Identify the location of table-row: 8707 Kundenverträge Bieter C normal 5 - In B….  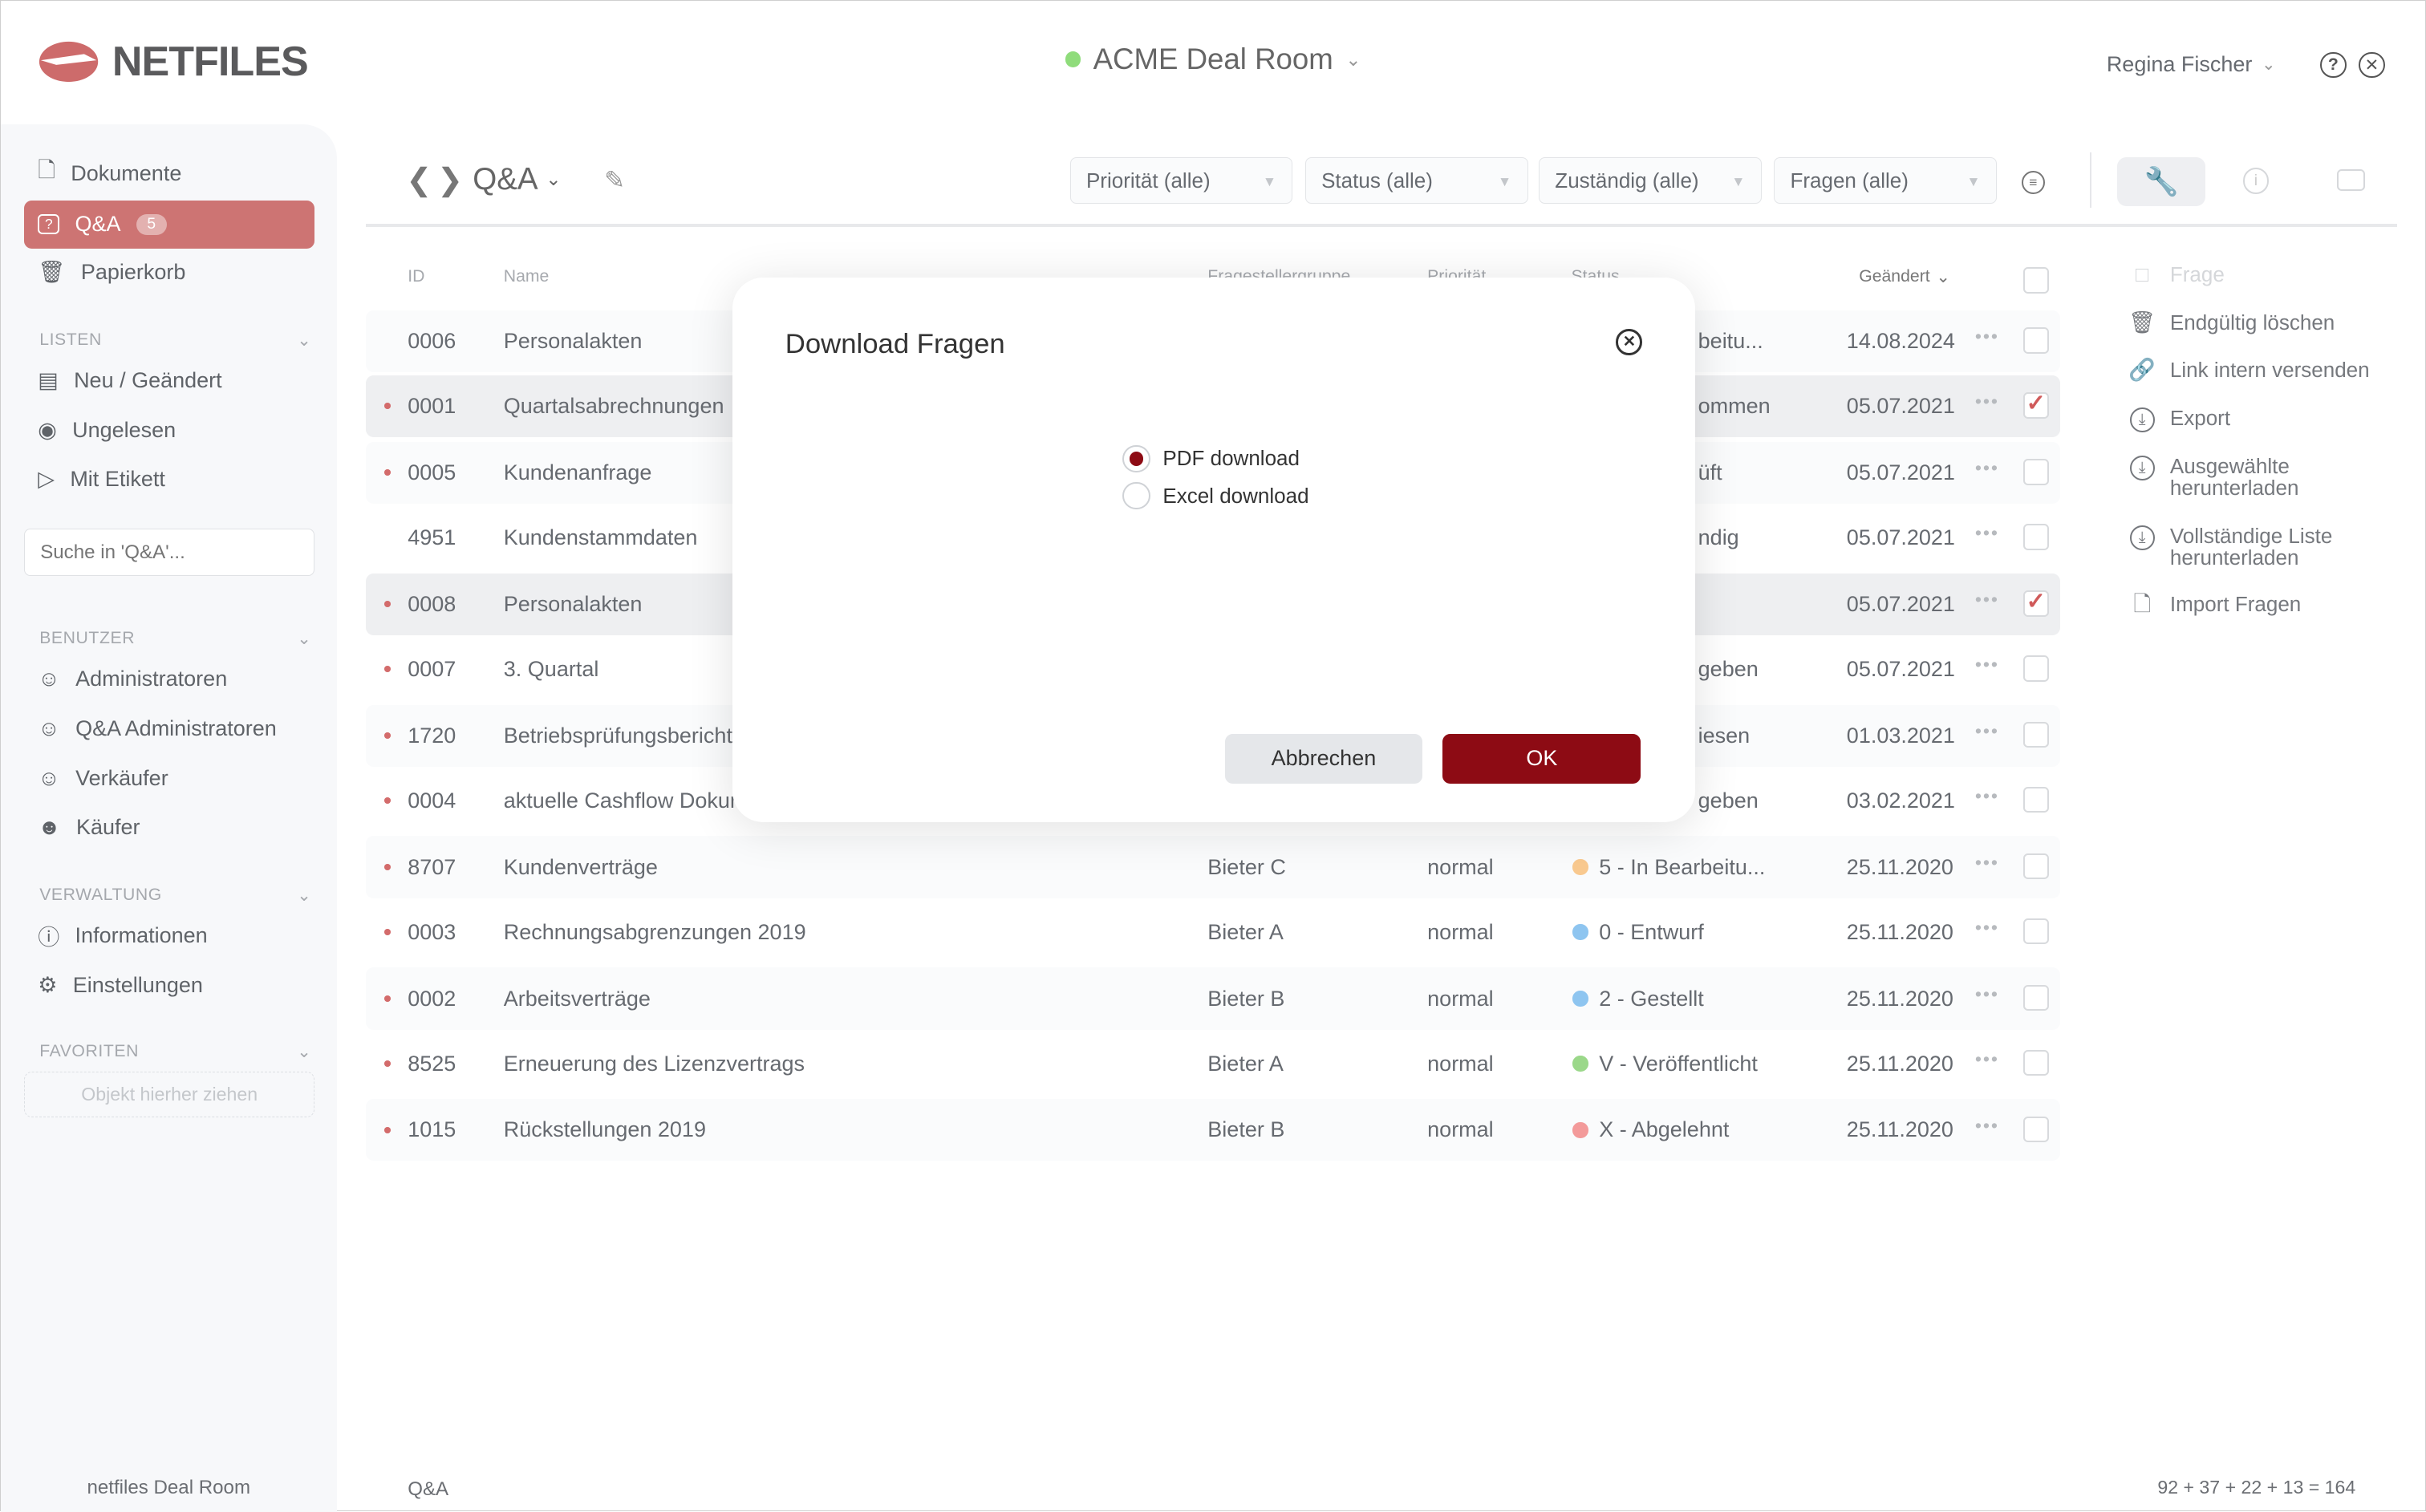
(1213, 867).